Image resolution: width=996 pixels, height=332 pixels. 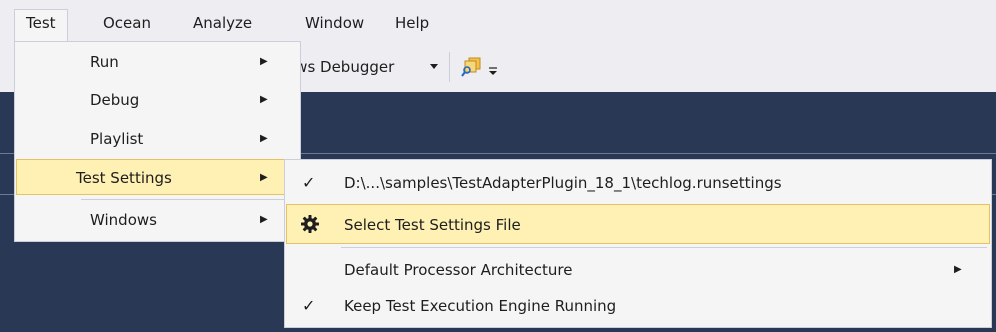 What do you see at coordinates (222, 23) in the screenshot?
I see `menu-analyze: Analyze` at bounding box center [222, 23].